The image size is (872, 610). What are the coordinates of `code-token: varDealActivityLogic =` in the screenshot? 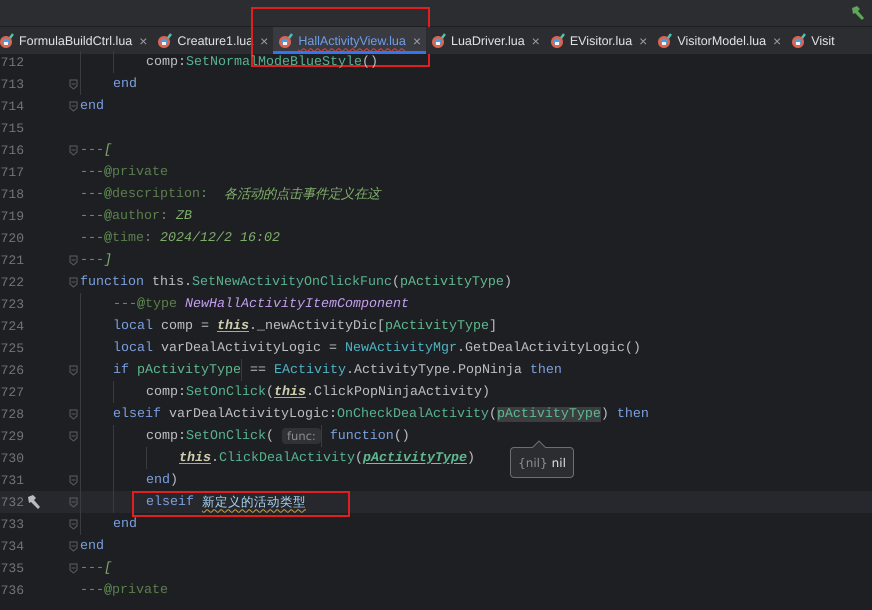 It's located at (249, 348).